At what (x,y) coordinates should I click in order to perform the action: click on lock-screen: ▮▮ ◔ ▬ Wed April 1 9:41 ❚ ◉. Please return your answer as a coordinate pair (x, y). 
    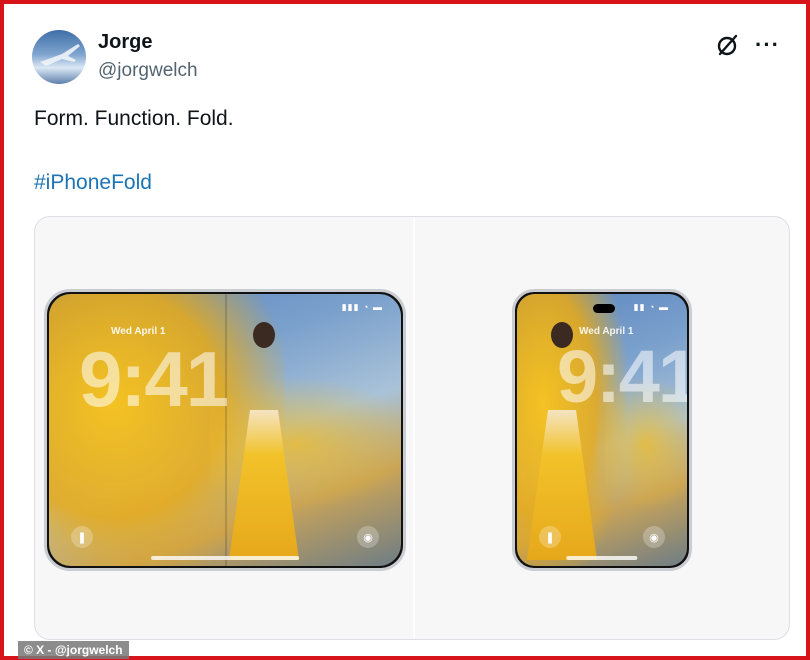
    Looking at the image, I should click on (602, 430).